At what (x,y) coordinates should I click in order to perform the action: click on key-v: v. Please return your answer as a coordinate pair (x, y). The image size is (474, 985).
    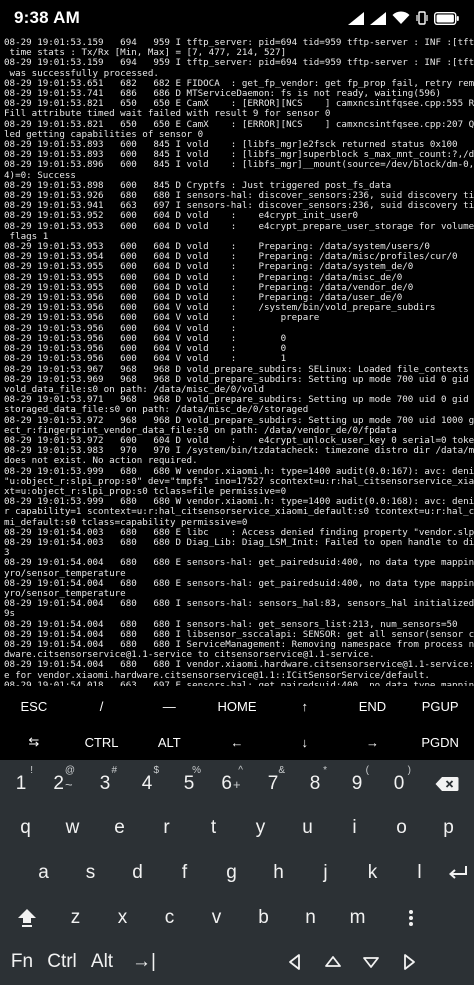
    Looking at the image, I should click on (216, 918).